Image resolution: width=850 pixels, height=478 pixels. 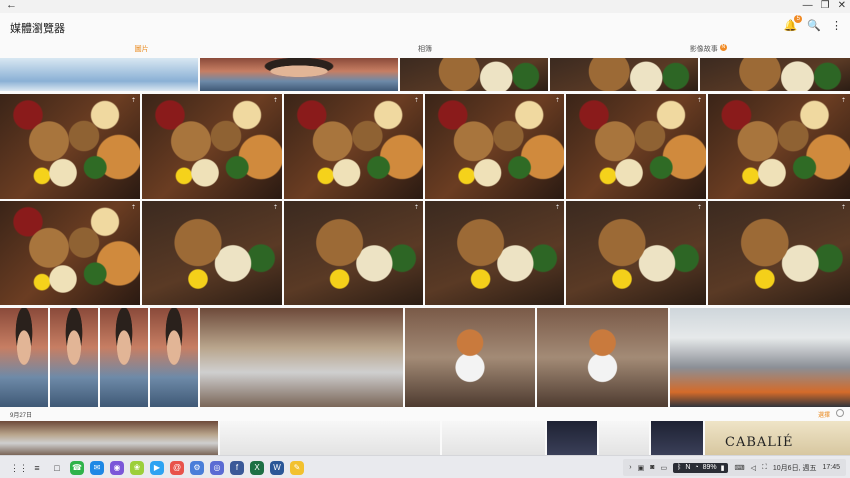 What do you see at coordinates (723, 47) in the screenshot?
I see `new-badge: N` at bounding box center [723, 47].